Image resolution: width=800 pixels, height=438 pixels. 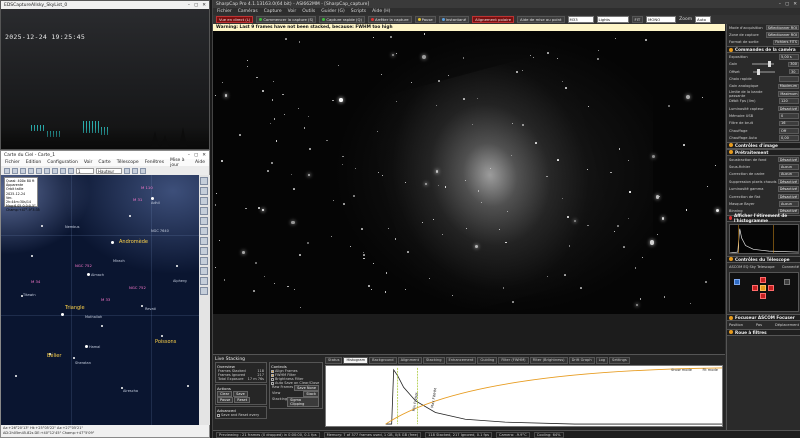 I want to click on polar-align-button: Alignement polaire, so click(x=493, y=19).